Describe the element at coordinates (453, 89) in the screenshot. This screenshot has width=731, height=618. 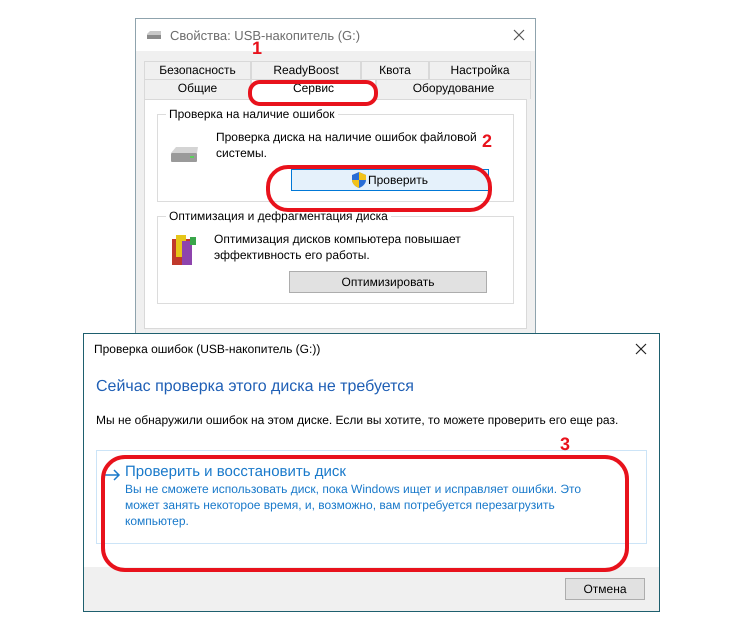
I see `tab: Оборудование` at that location.